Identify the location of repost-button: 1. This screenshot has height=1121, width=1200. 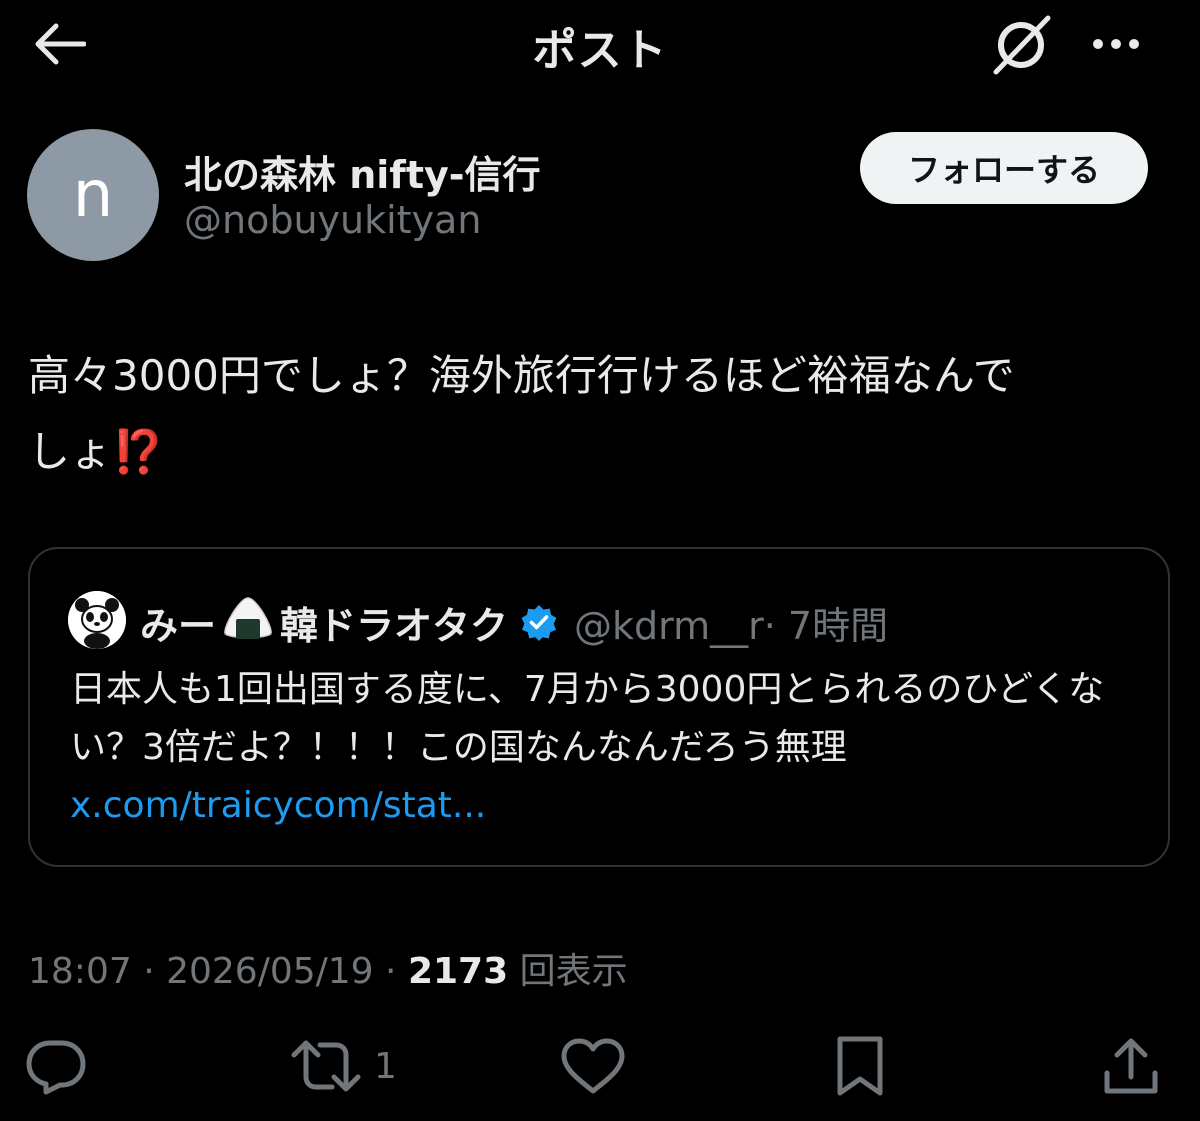
(355, 1066).